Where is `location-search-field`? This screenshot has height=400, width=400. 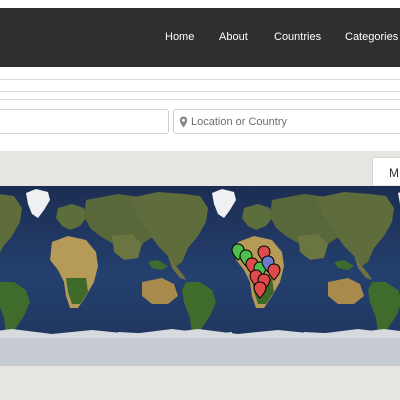 location-search-field is located at coordinates (286, 121).